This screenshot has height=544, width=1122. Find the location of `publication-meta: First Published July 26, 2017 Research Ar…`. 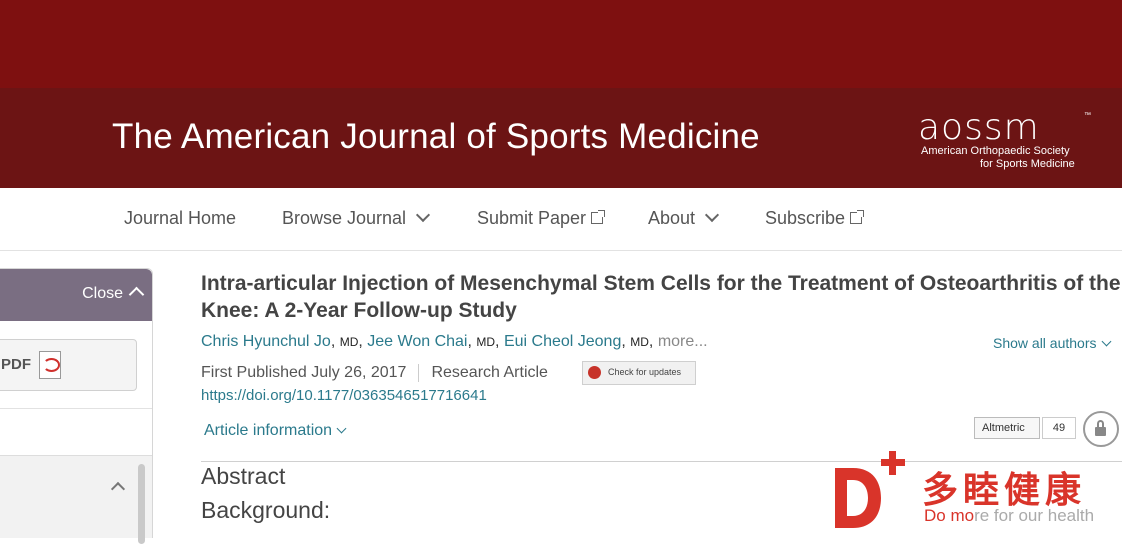

publication-meta: First Published July 26, 2017 Research Ar… is located at coordinates (374, 373).